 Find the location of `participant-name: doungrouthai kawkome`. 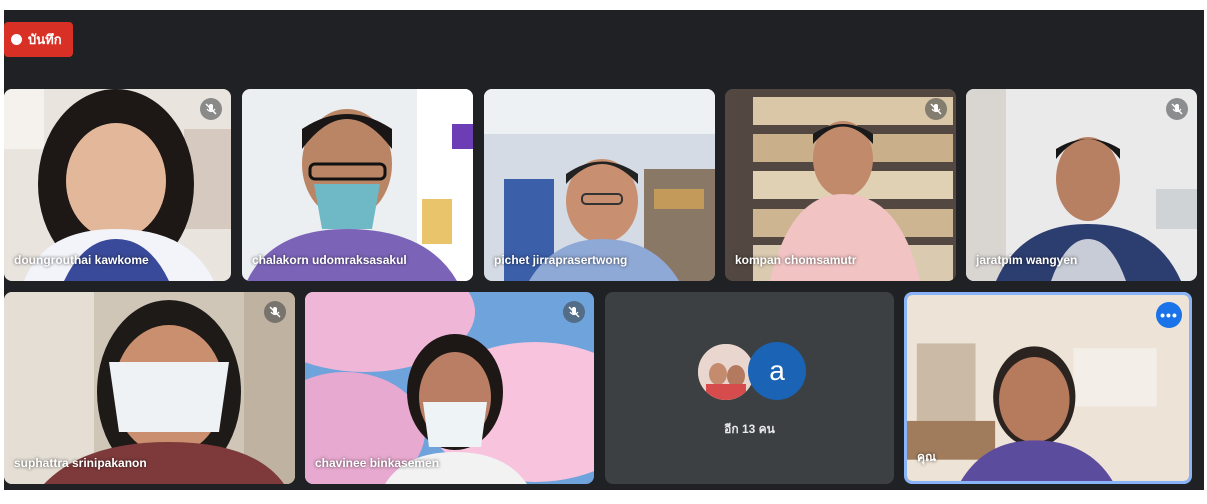

participant-name: doungrouthai kawkome is located at coordinates (81, 260).